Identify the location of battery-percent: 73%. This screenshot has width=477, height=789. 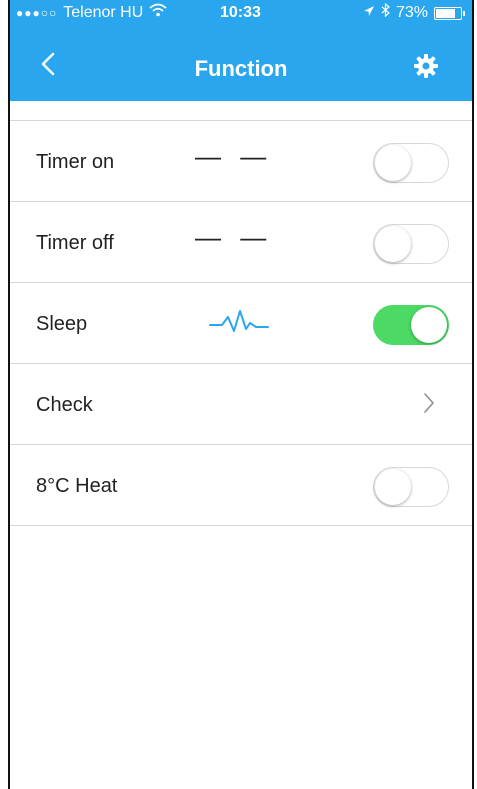
(411, 12).